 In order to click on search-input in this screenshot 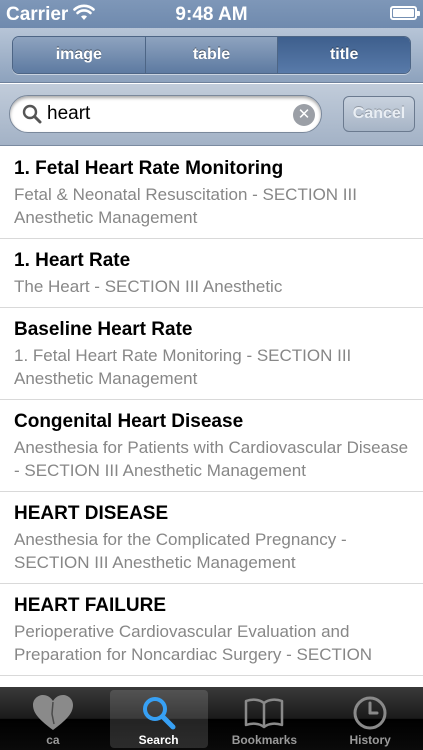, I will do `click(167, 114)`.